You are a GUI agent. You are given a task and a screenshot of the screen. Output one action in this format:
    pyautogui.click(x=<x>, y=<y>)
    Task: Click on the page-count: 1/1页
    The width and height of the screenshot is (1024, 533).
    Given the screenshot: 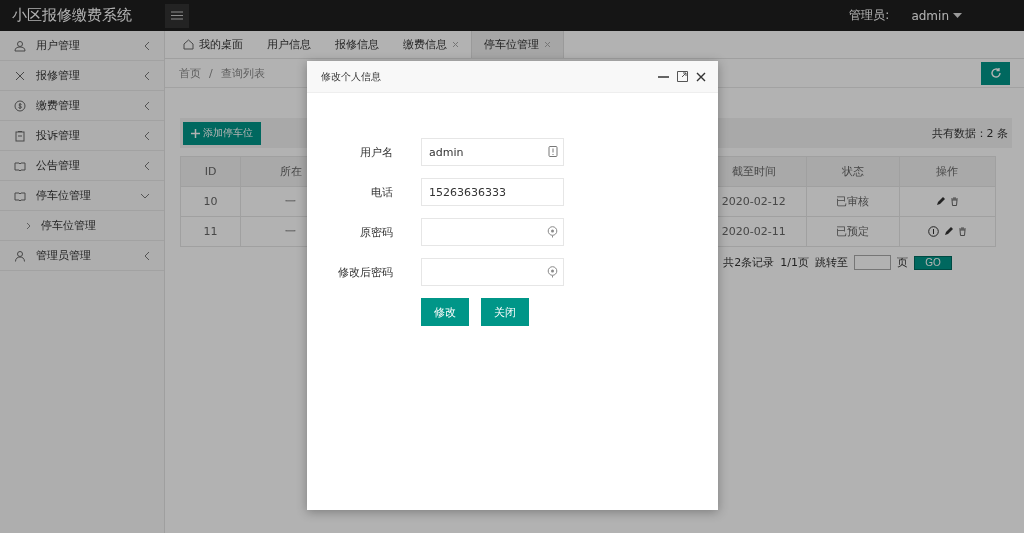 What is the action you would take?
    pyautogui.click(x=794, y=262)
    